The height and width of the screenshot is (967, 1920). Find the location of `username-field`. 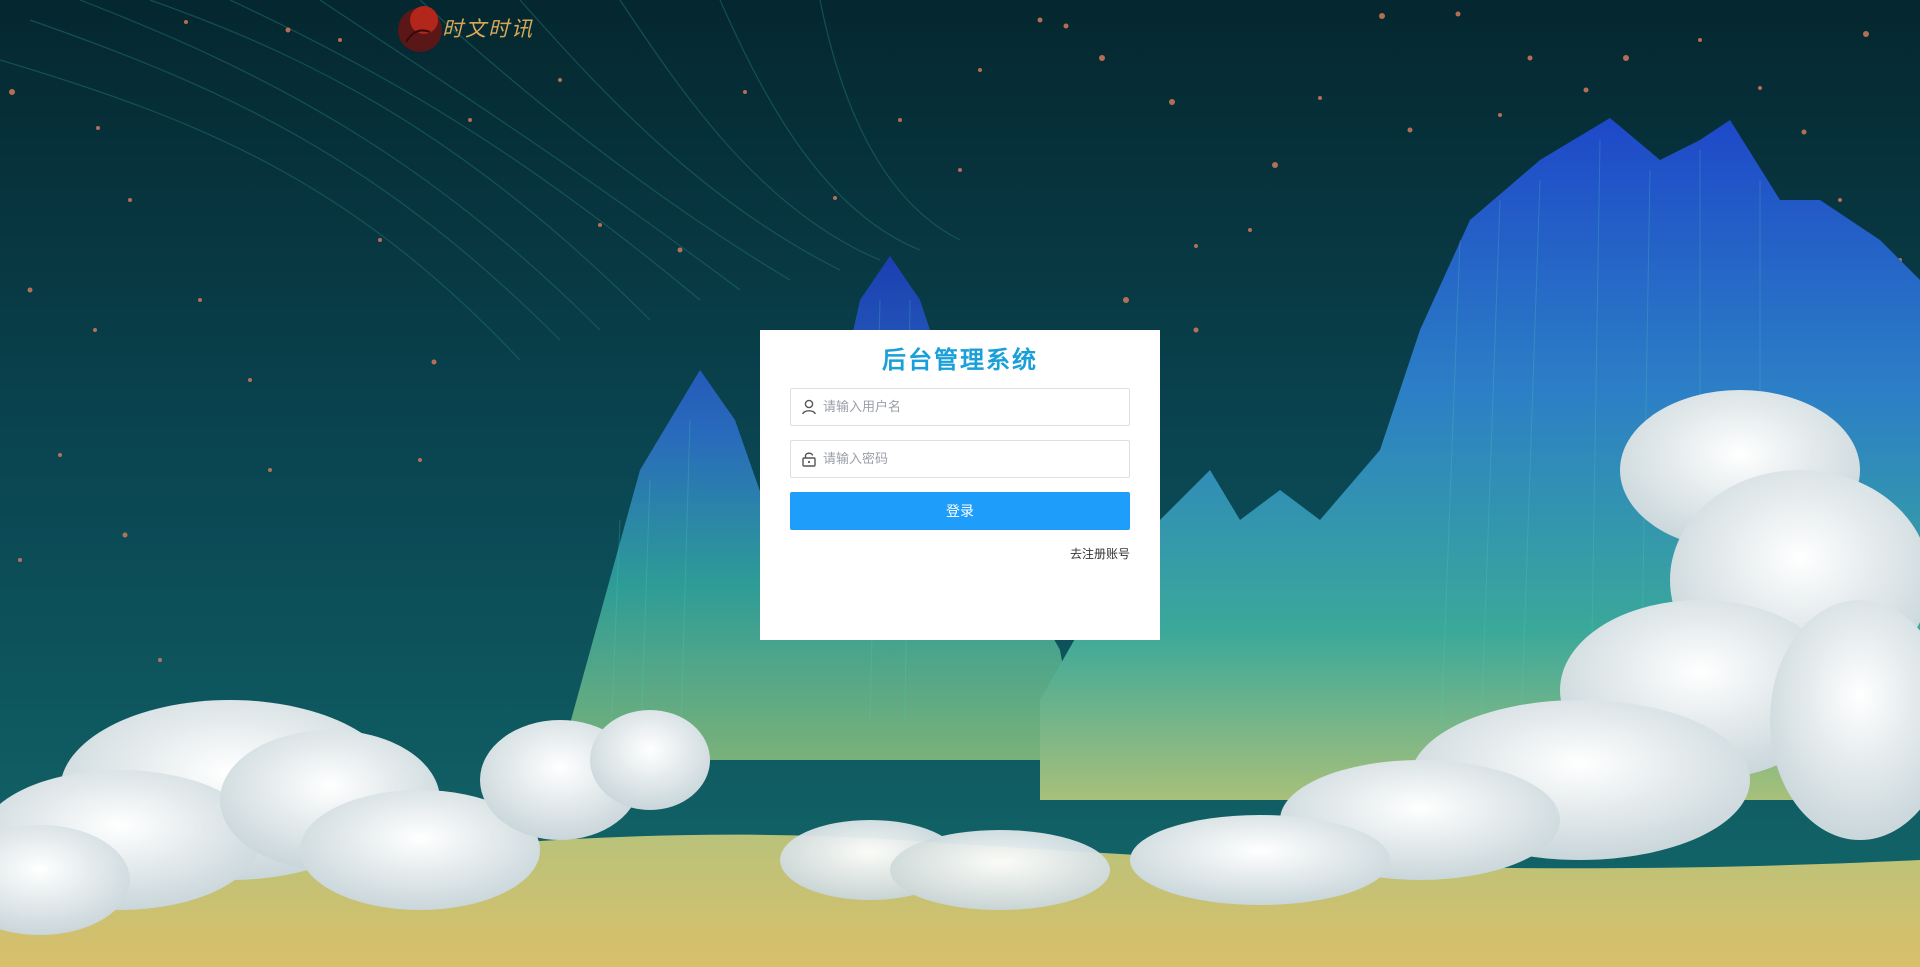

username-field is located at coordinates (960, 407).